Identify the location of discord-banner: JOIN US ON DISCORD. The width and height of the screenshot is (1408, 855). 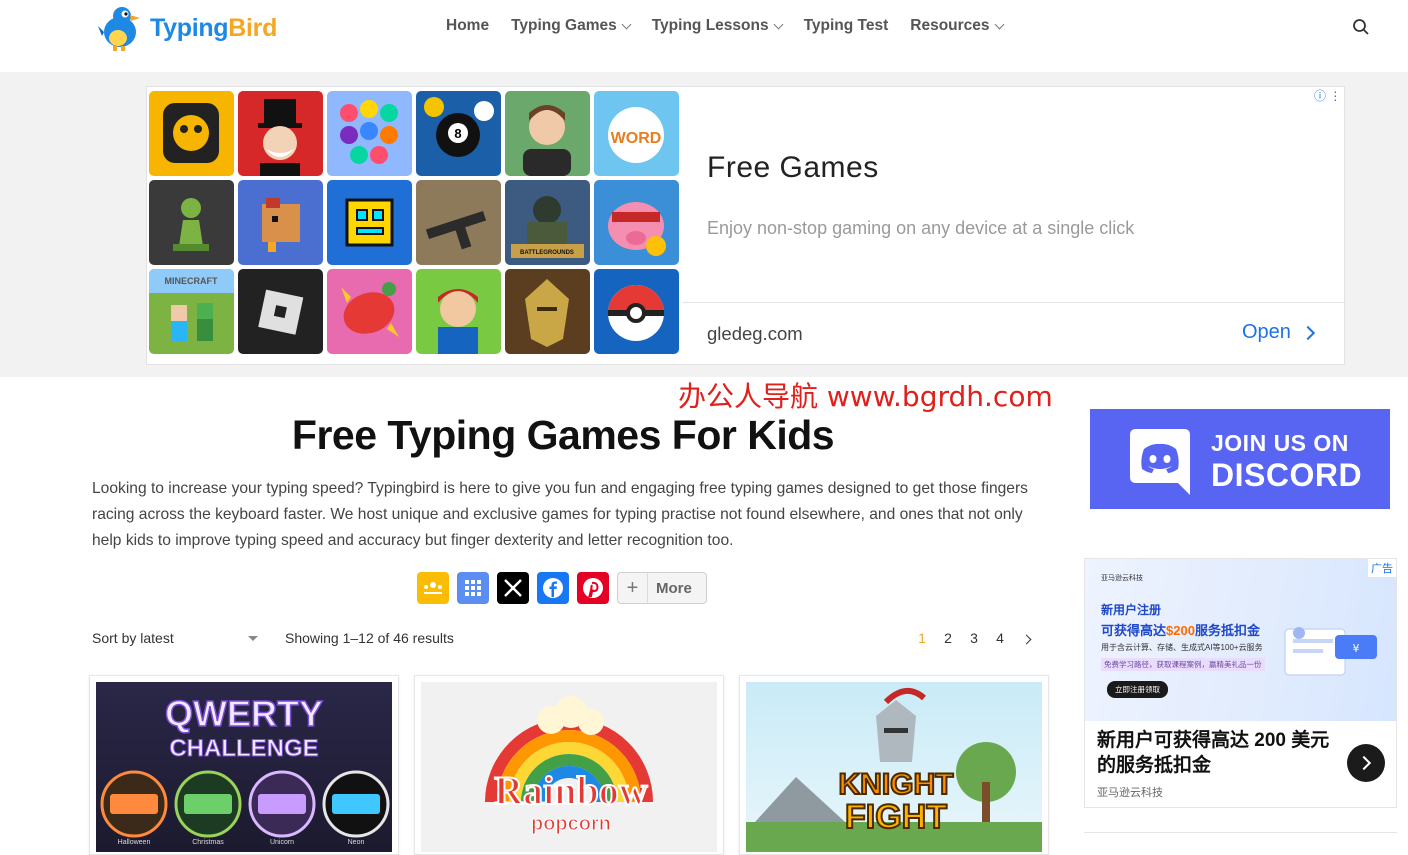
(1240, 459).